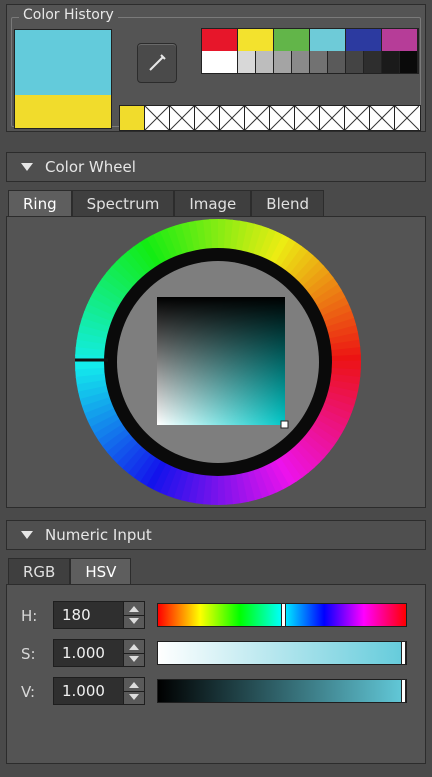 The image size is (432, 777). Describe the element at coordinates (40, 203) in the screenshot. I see `tab-ring: Ring` at that location.